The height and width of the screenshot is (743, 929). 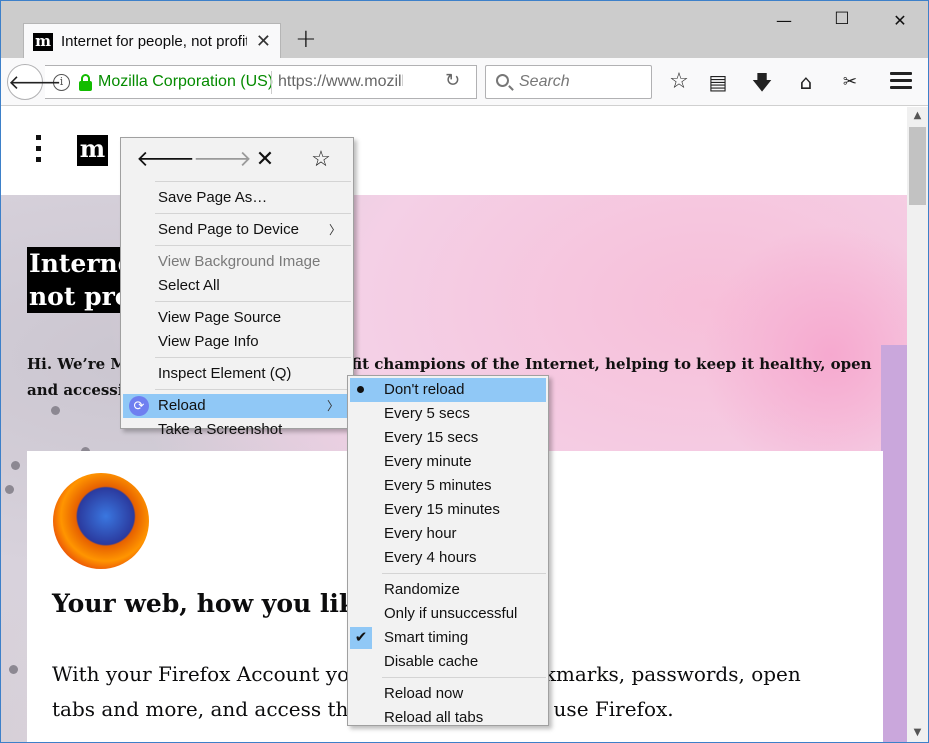 I want to click on reload-icon: ↻, so click(x=452, y=80).